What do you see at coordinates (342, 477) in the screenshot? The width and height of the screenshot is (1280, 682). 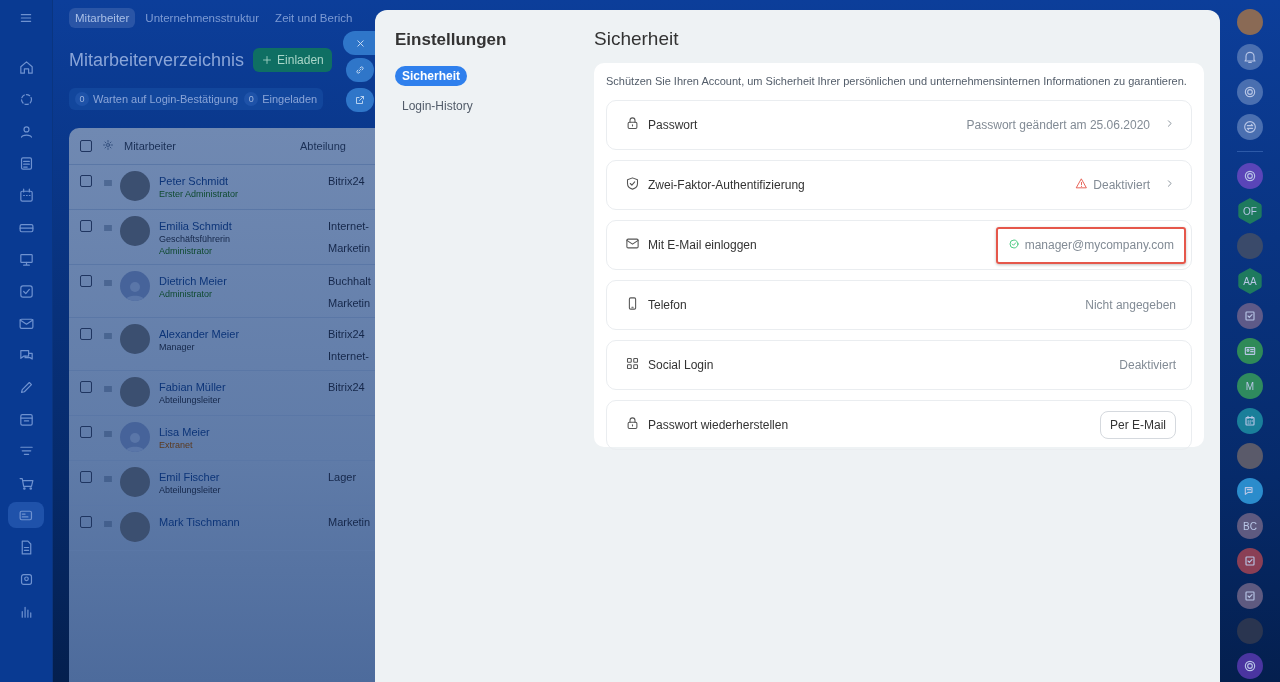 I see `department-cell: Lager` at bounding box center [342, 477].